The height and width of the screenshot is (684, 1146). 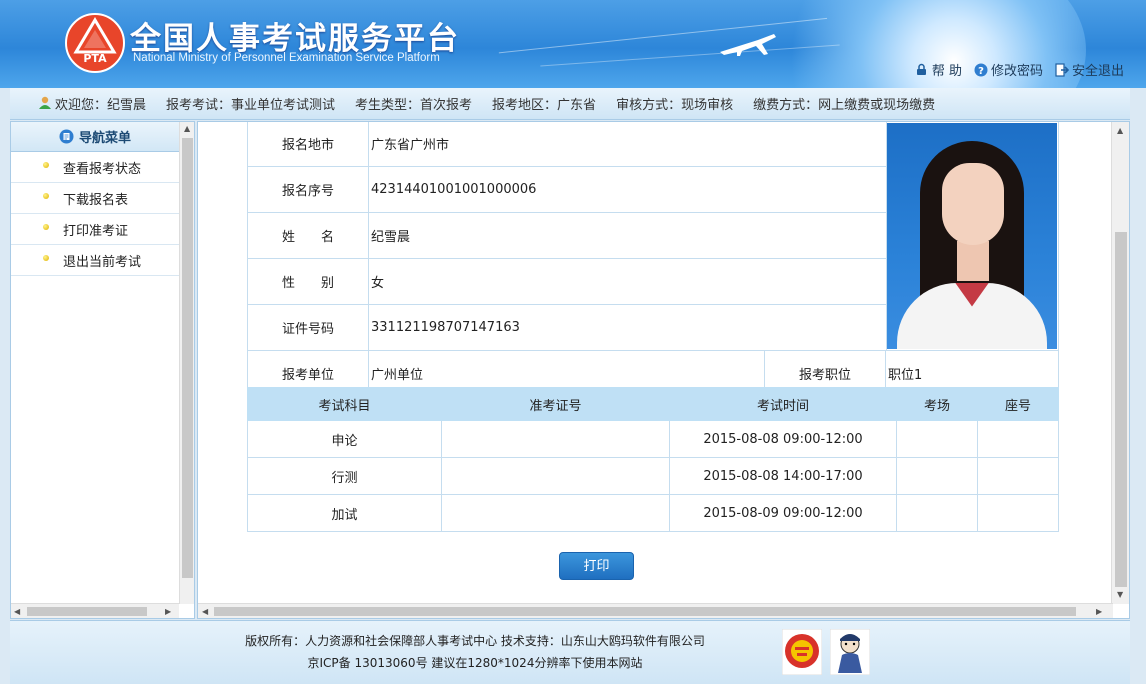 I want to click on field-value: 广东省广州市, so click(x=627, y=144).